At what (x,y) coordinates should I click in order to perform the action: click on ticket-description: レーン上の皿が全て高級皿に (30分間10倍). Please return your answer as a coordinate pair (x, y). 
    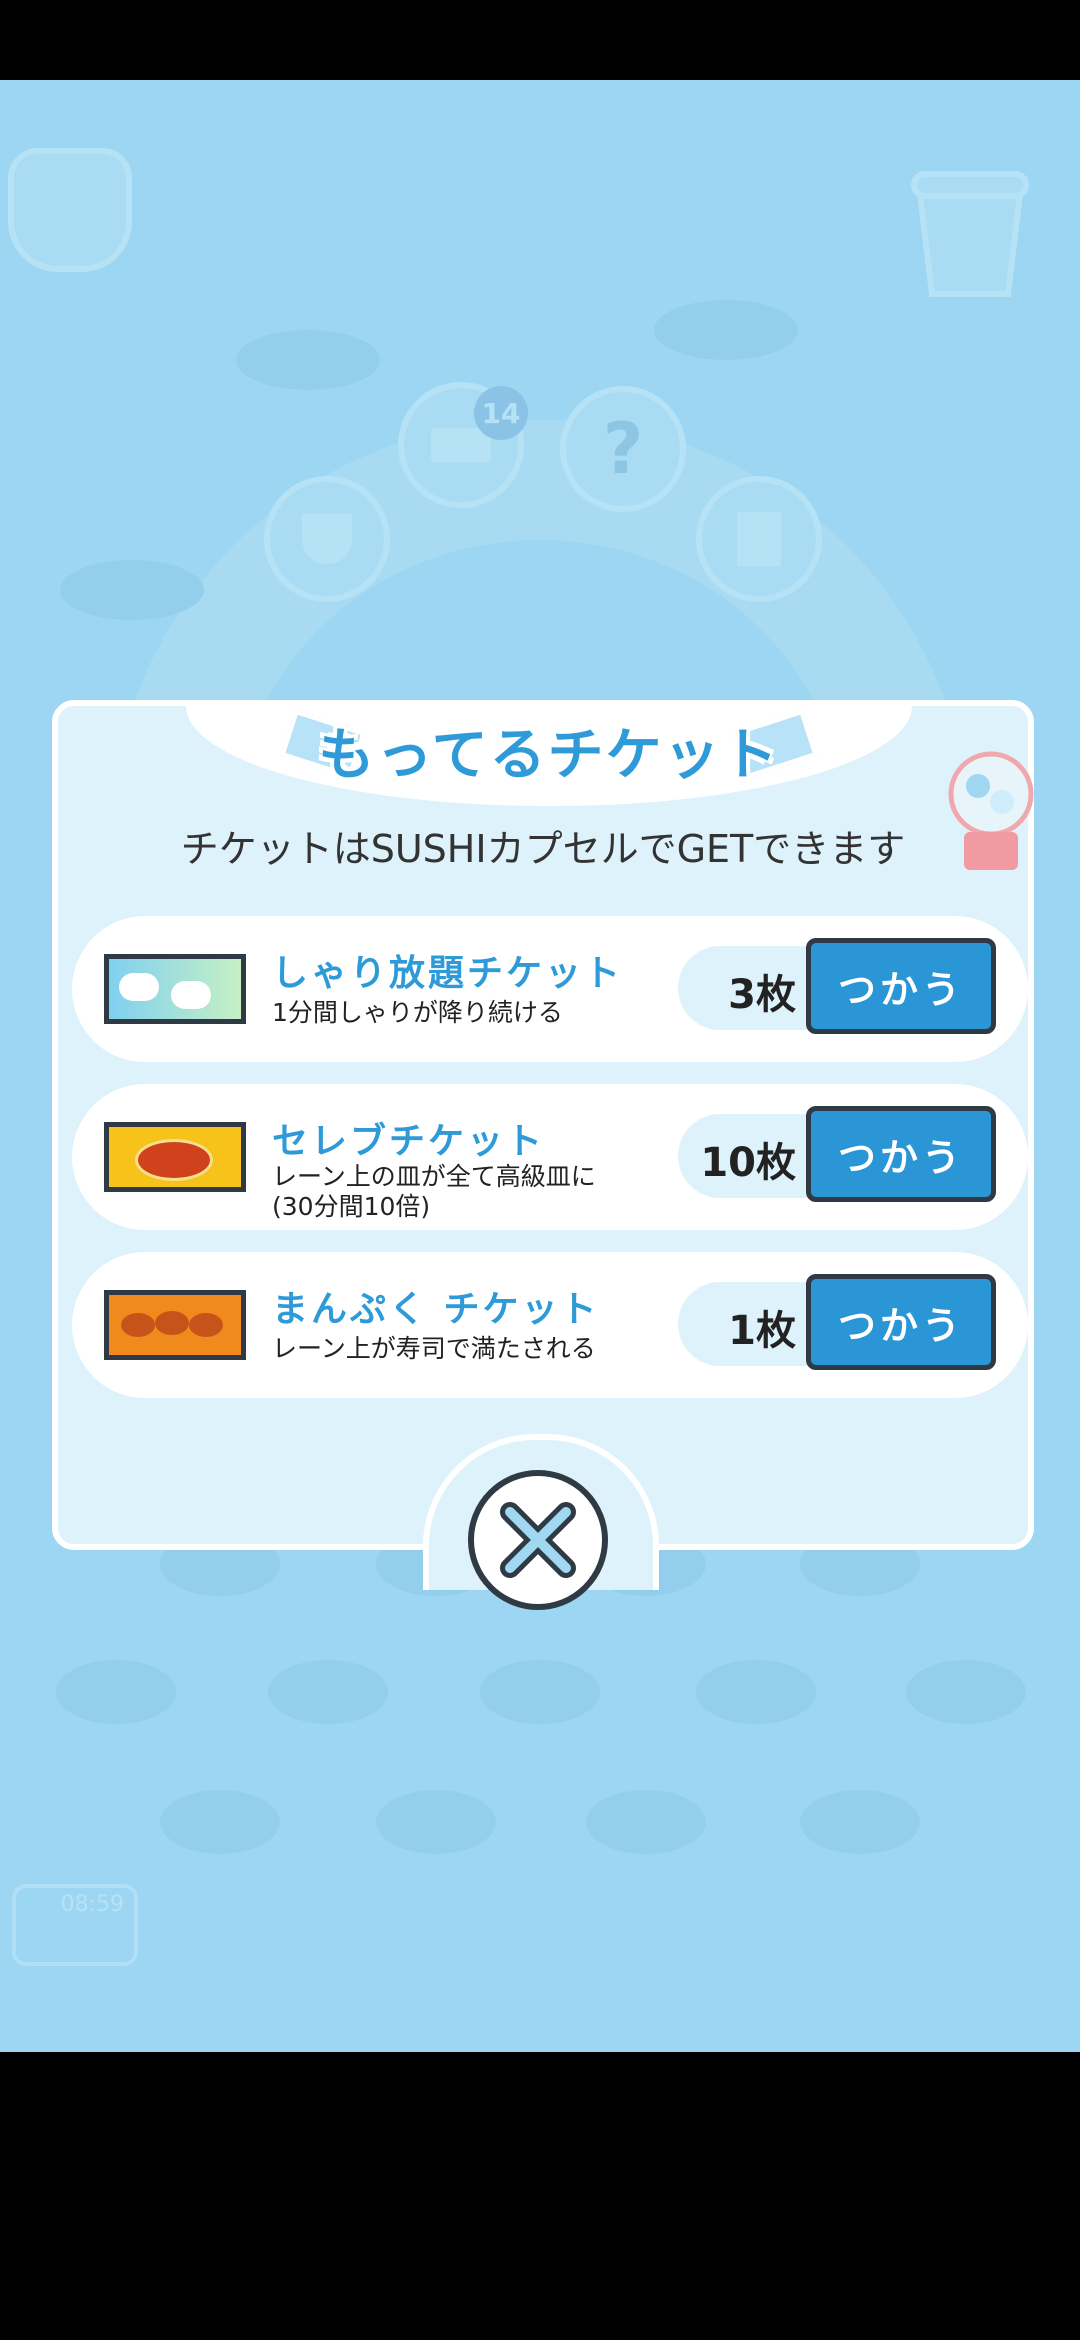
    Looking at the image, I should click on (434, 1191).